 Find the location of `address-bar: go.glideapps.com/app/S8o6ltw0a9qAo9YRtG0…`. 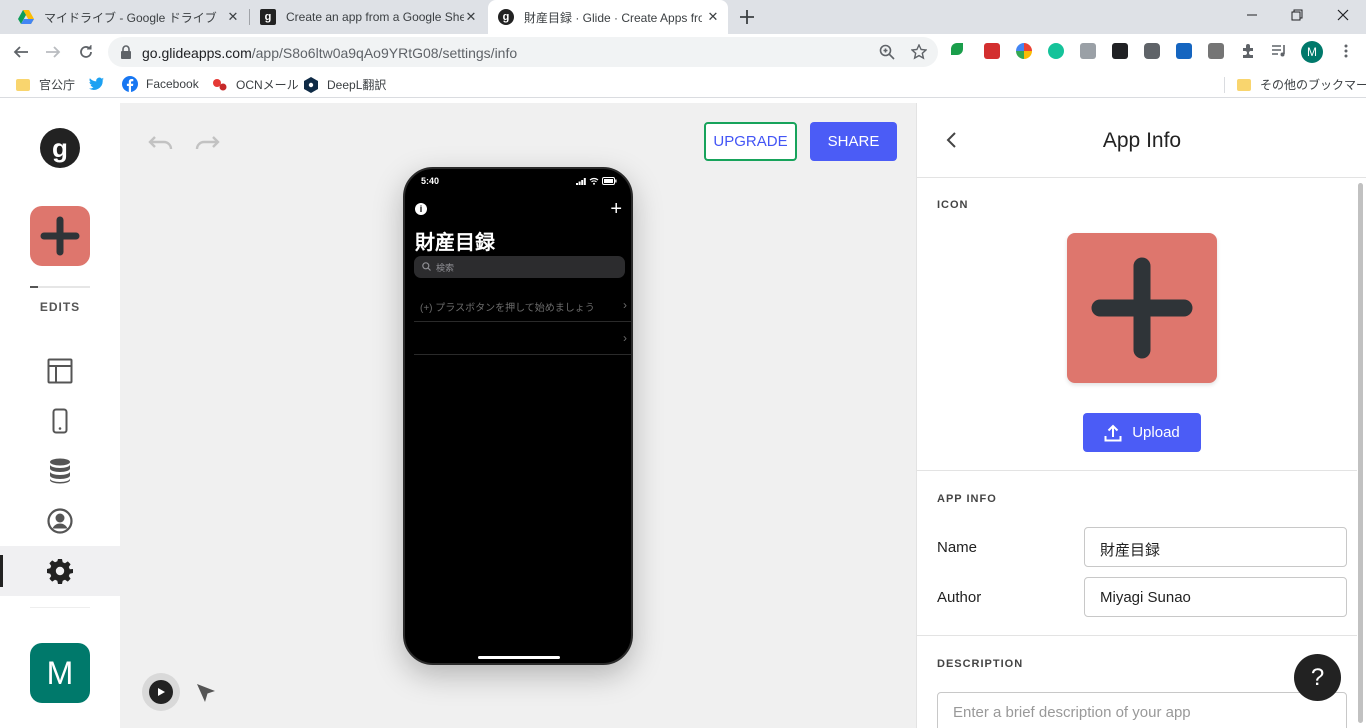

address-bar: go.glideapps.com/app/S8o6ltw0a9qAo9YRtG0… is located at coordinates (523, 52).